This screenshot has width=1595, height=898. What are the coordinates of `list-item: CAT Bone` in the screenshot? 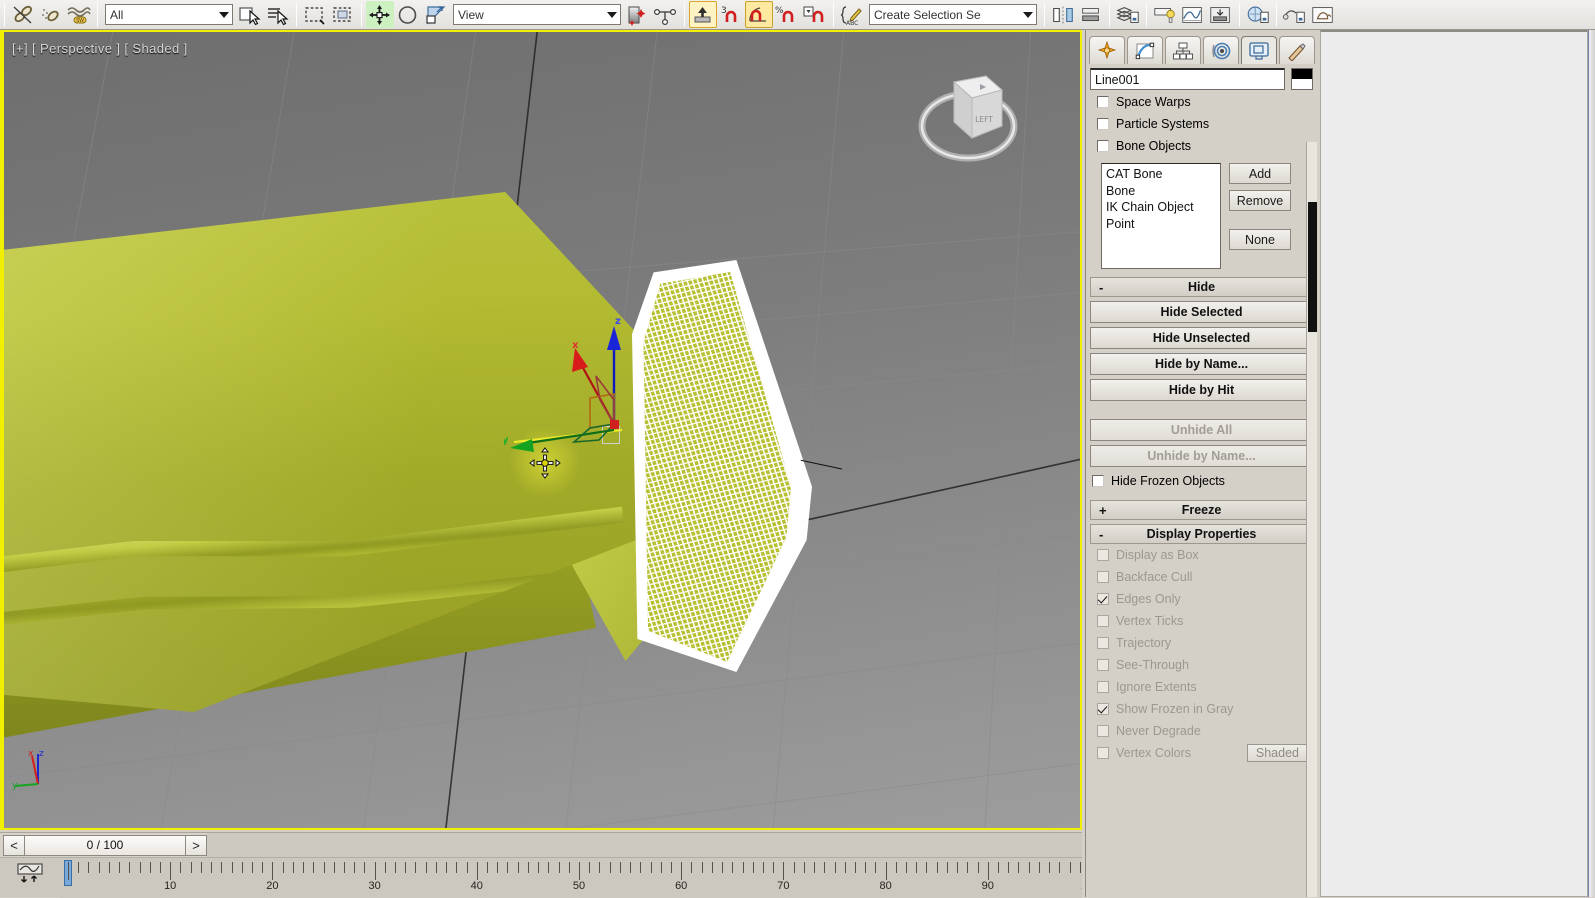 It's located at (1163, 174).